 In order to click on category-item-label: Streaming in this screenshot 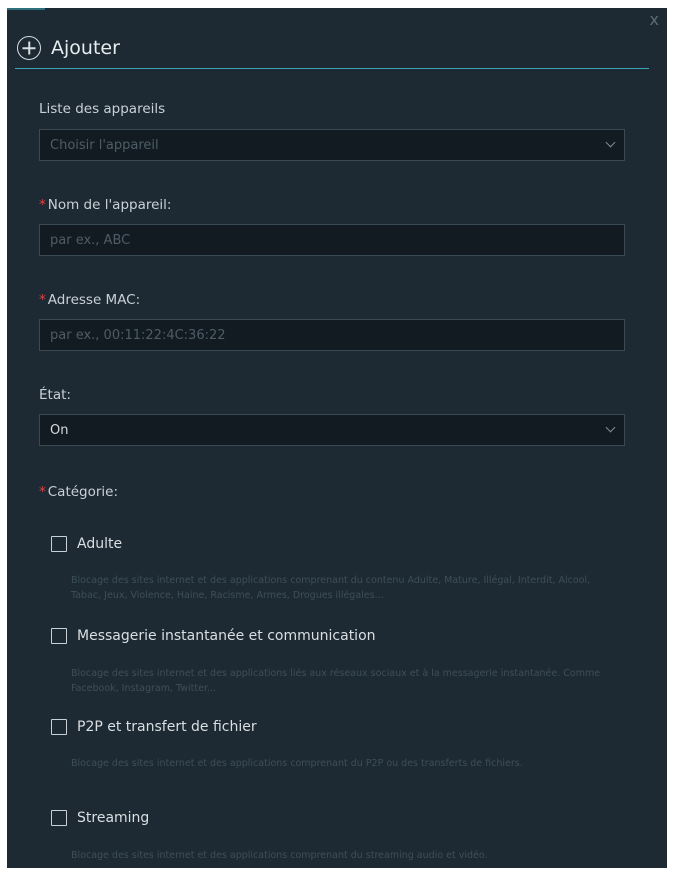, I will do `click(113, 818)`.